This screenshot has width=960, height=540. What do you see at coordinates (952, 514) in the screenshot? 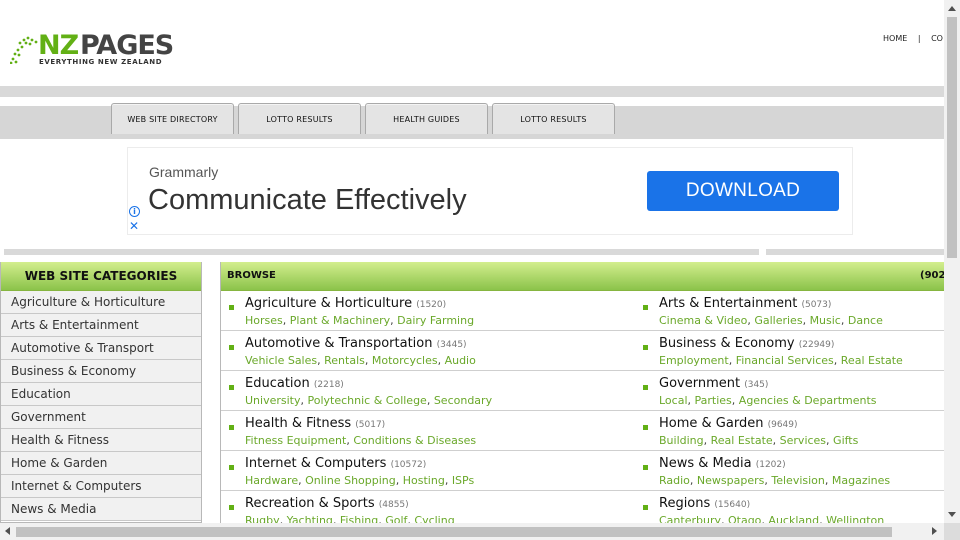
I see `scroll-down-icon` at bounding box center [952, 514].